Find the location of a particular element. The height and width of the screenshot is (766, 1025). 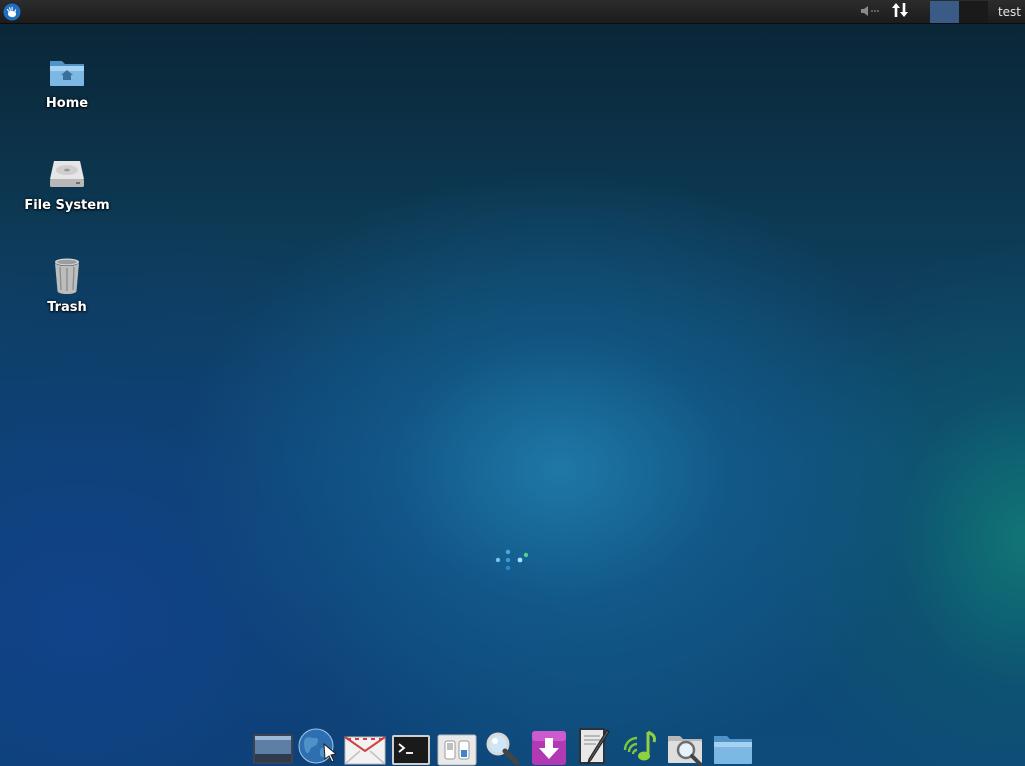

xfce-mouse-icon is located at coordinates (12, 12).